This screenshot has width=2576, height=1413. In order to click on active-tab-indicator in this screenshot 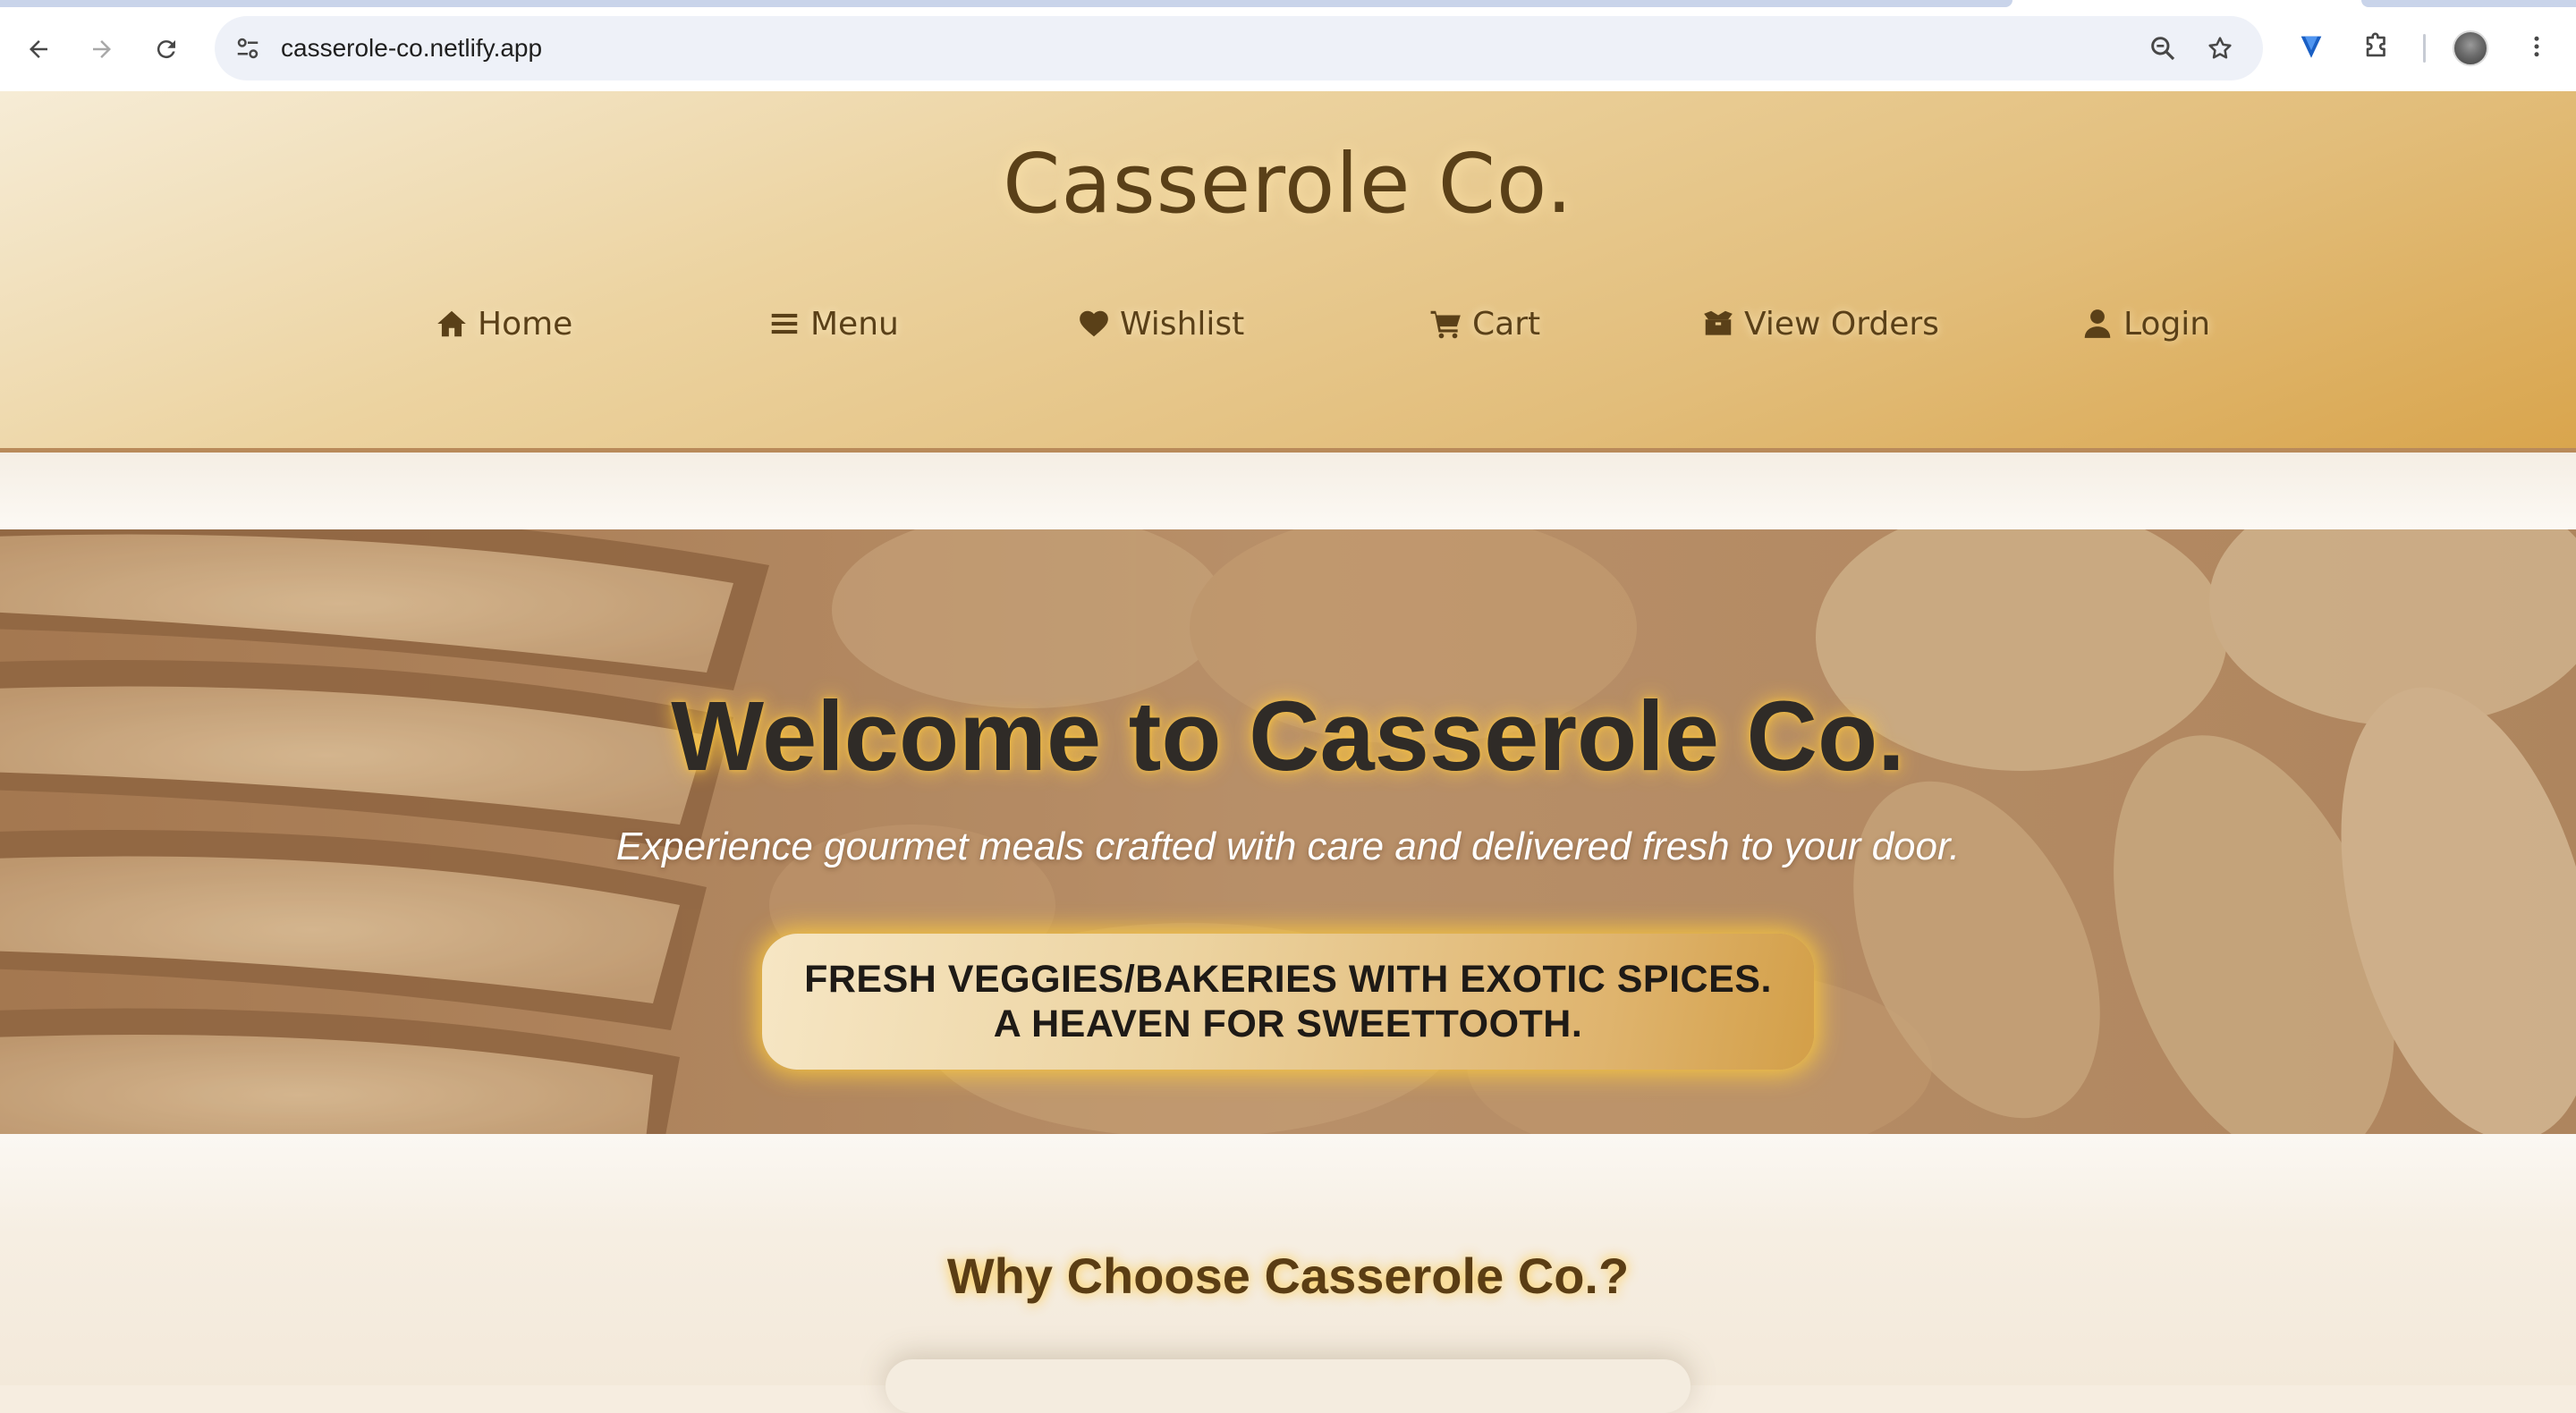, I will do `click(1006, 3)`.